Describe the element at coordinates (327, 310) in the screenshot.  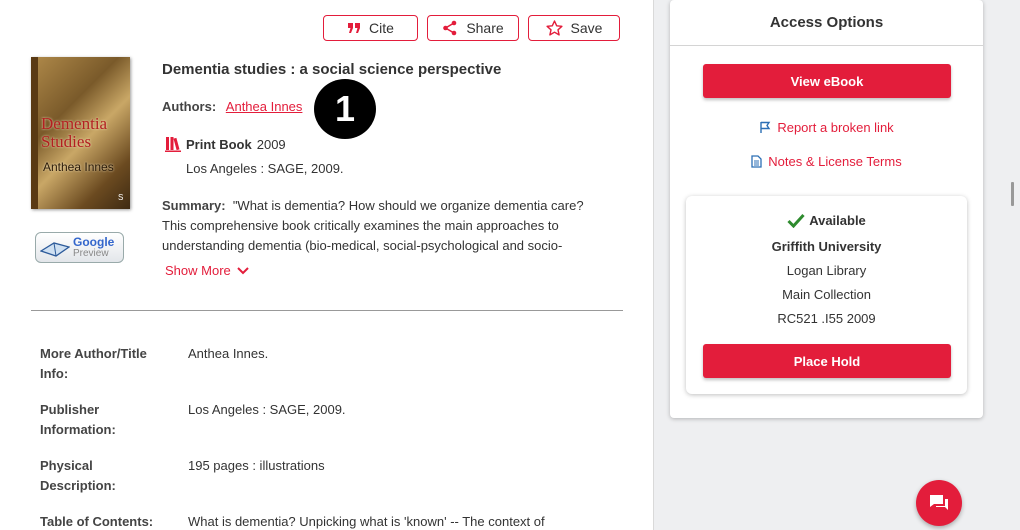
I see `section-divider` at that location.